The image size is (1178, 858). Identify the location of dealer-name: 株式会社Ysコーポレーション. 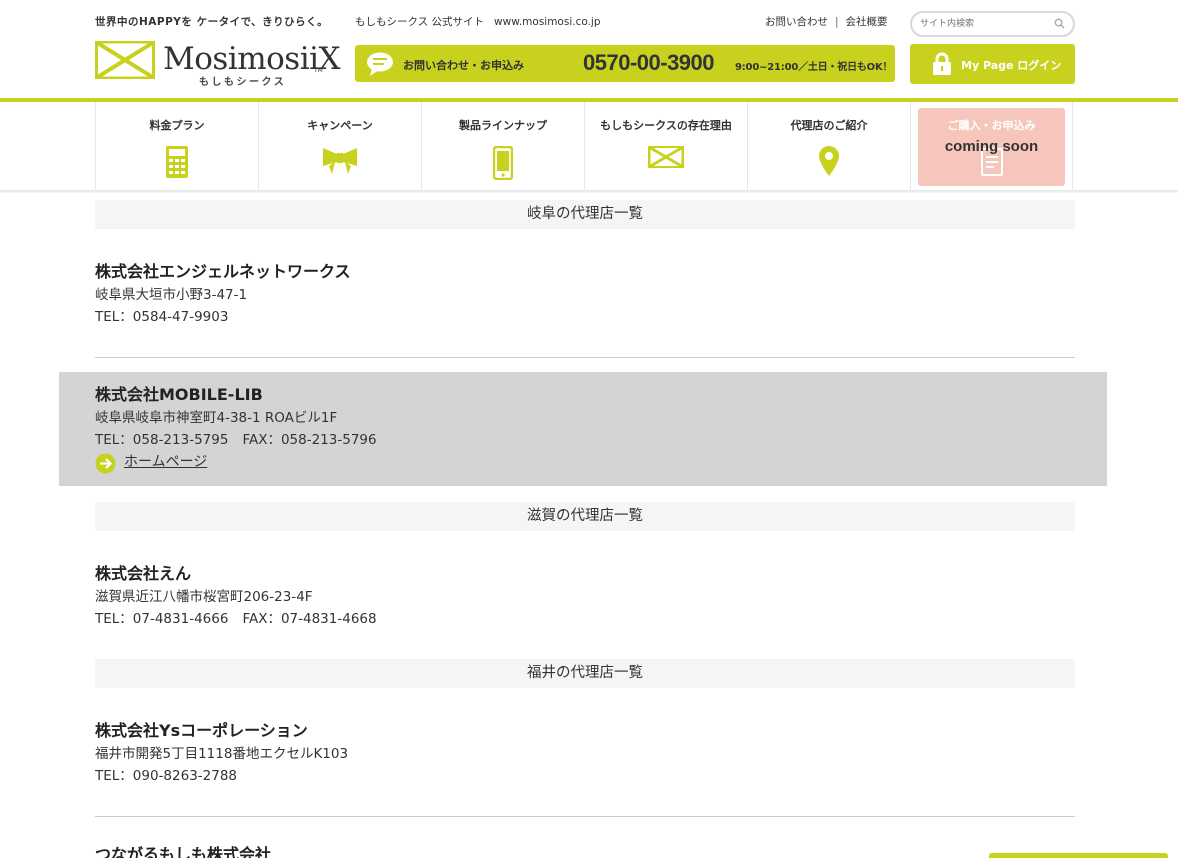
(201, 730).